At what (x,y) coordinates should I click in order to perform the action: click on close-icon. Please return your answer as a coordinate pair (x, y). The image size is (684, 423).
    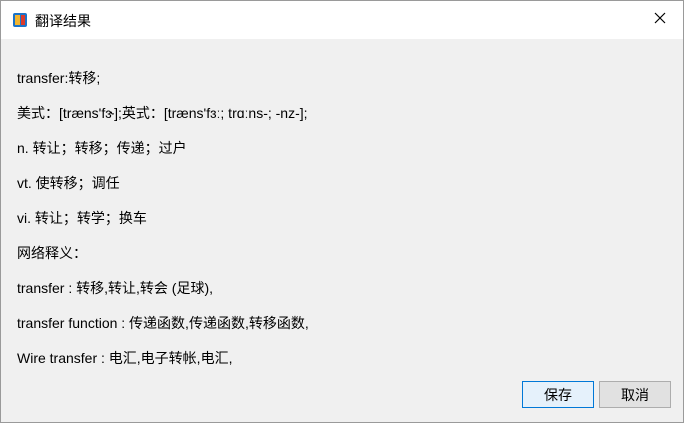
    Looking at the image, I should click on (660, 20).